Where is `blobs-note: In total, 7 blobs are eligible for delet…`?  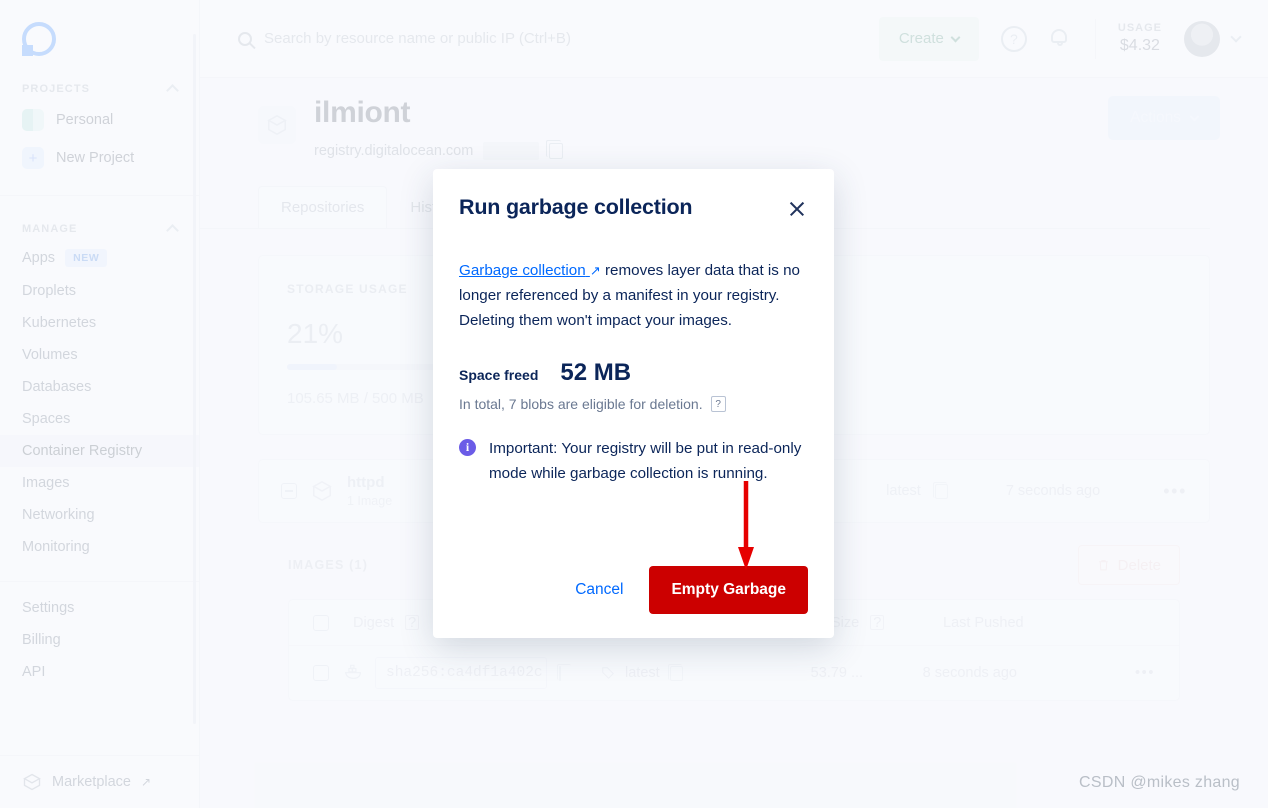
blobs-note: In total, 7 blobs are eligible for delet… is located at coordinates (581, 404).